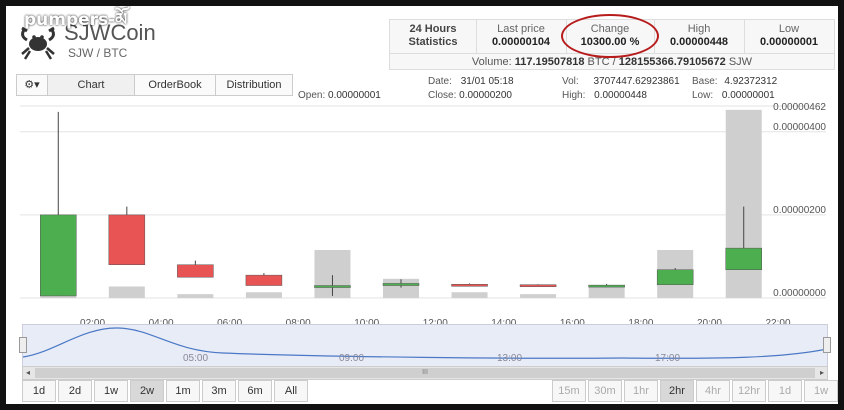 Image resolution: width=844 pixels, height=410 pixels. Describe the element at coordinates (799, 210) in the screenshot. I see `y-tick-label: 0.00000200` at that location.